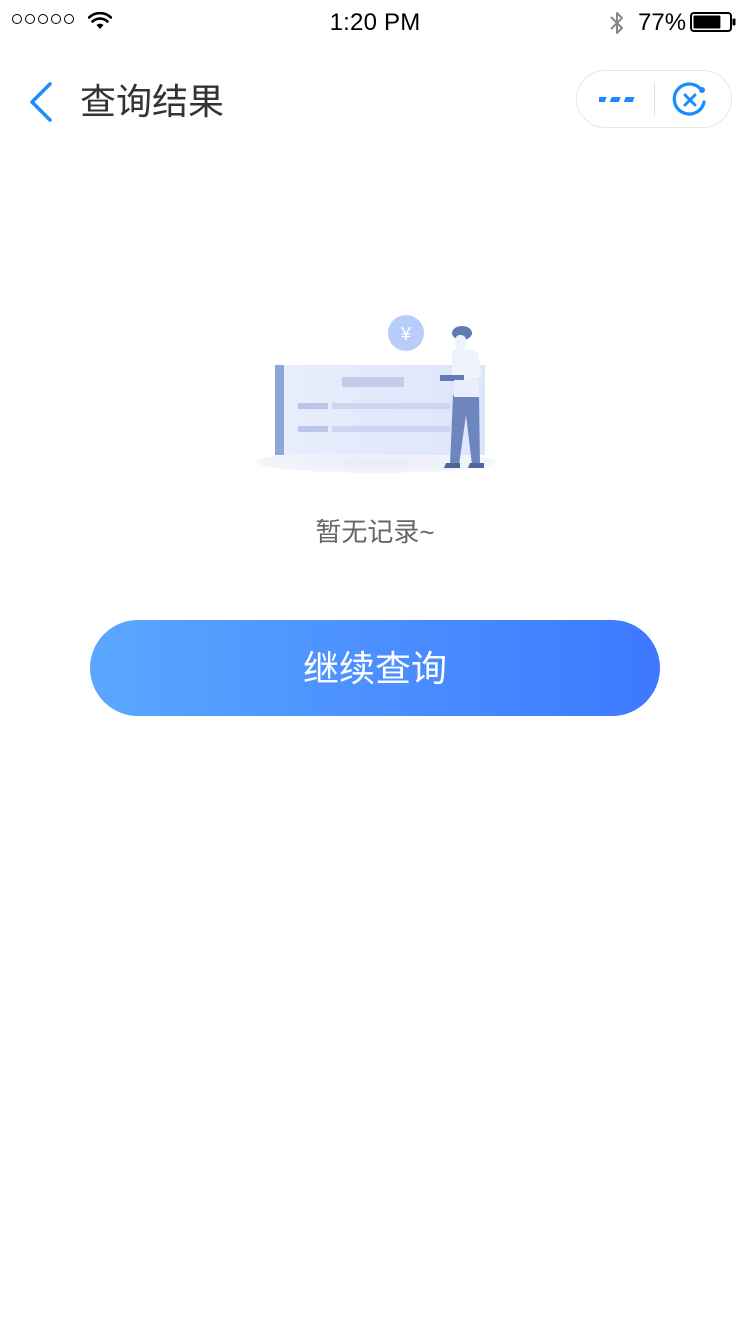 This screenshot has height=1334, width=750. Describe the element at coordinates (662, 22) in the screenshot. I see `battery-percent: 77%` at that location.